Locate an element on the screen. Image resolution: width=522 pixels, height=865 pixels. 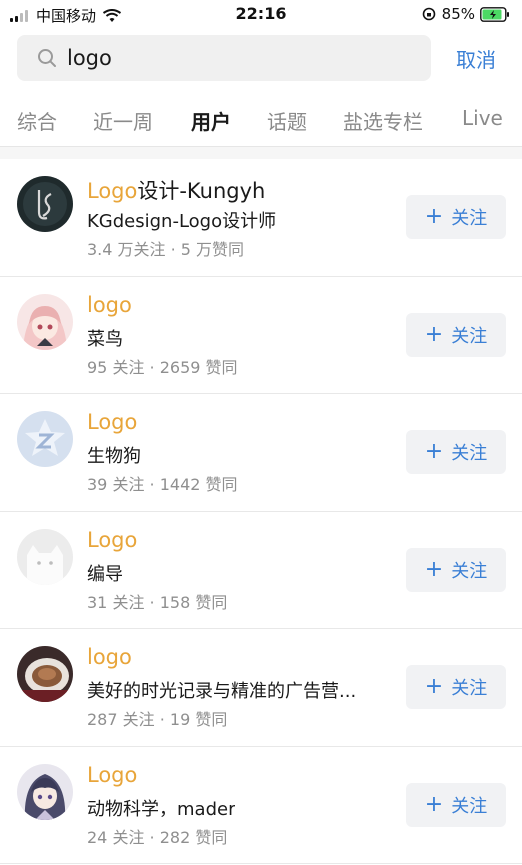
list-item: logo 菜鸟 95 关注 · 2659 赞同 + 关注 is located at coordinates (261, 335).